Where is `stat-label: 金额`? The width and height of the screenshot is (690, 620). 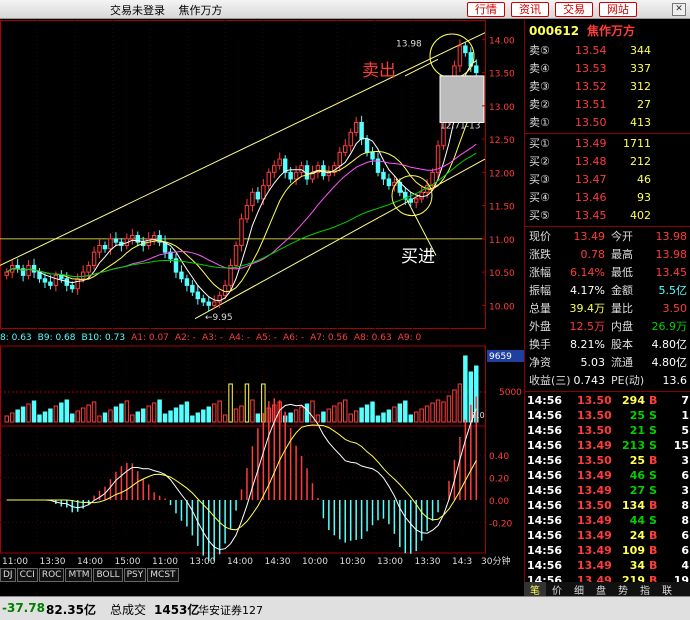 stat-label: 金额 is located at coordinates (622, 290).